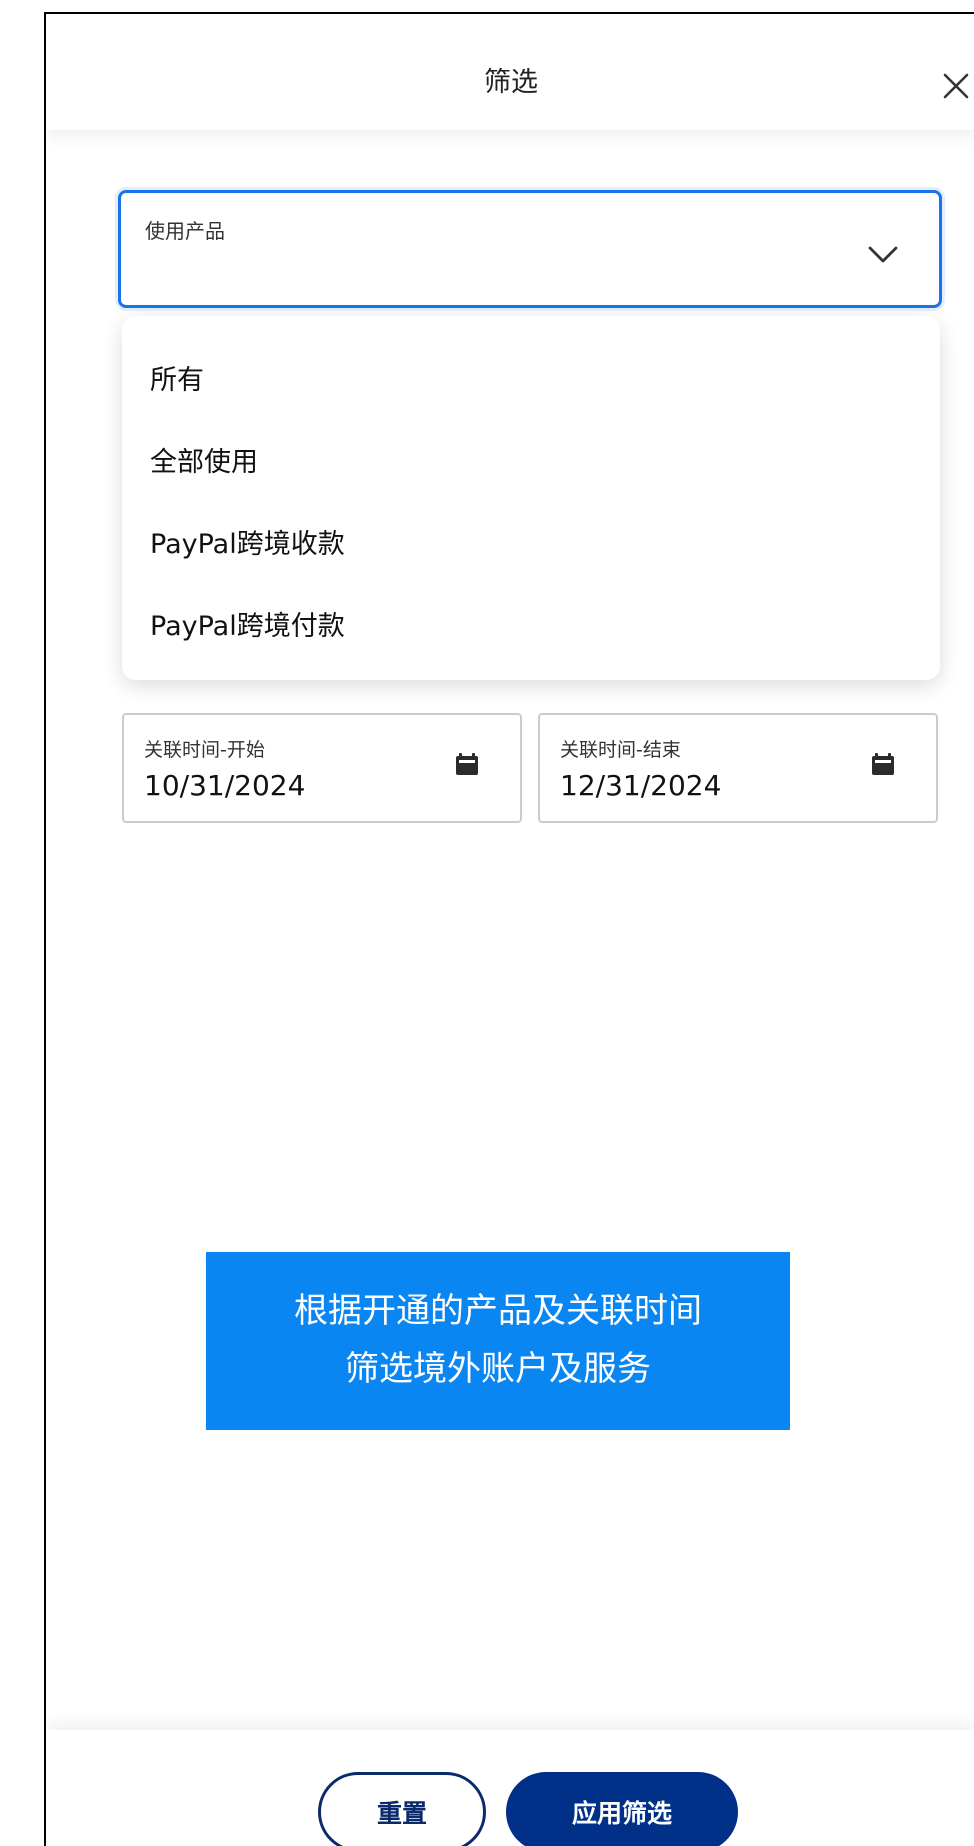 The height and width of the screenshot is (1846, 974). I want to click on page-title: 筛选, so click(511, 82).